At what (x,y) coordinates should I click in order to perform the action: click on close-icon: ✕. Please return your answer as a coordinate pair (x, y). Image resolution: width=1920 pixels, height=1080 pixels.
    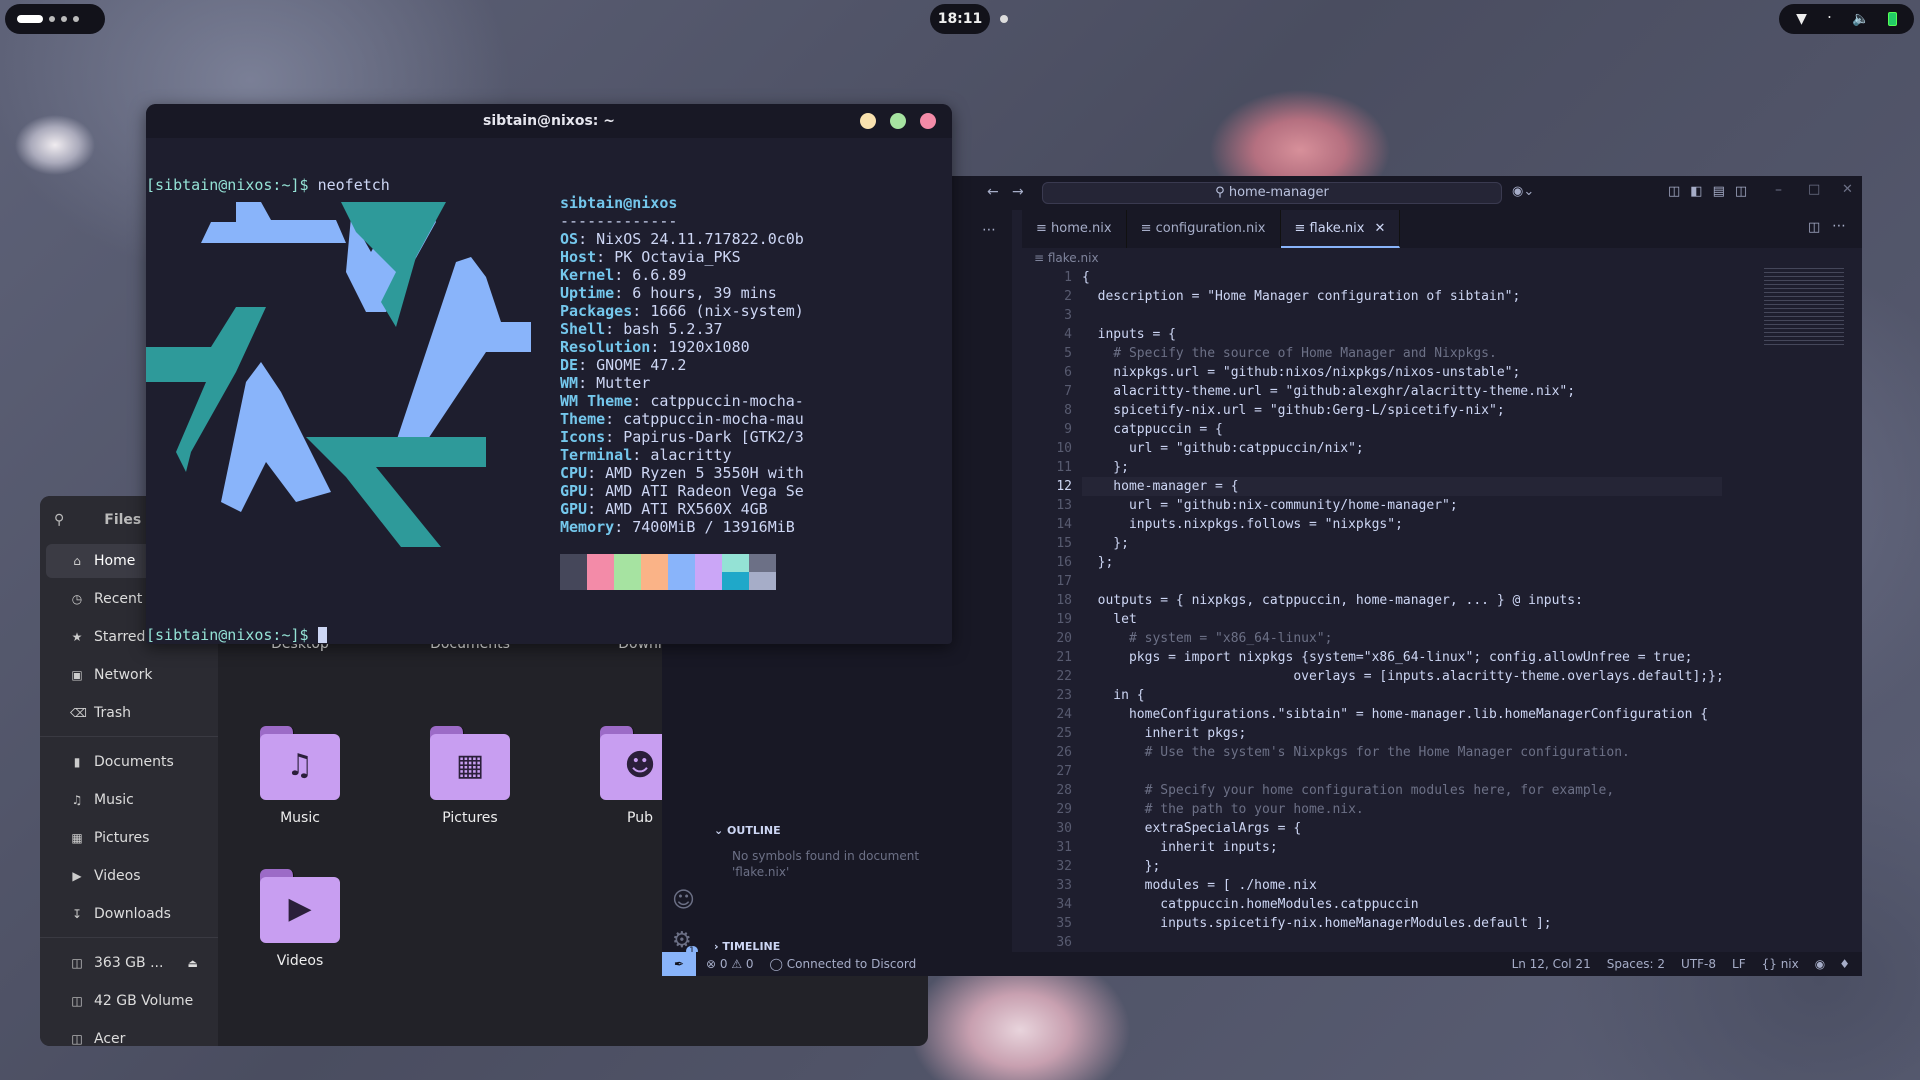
    Looking at the image, I should click on (1847, 189).